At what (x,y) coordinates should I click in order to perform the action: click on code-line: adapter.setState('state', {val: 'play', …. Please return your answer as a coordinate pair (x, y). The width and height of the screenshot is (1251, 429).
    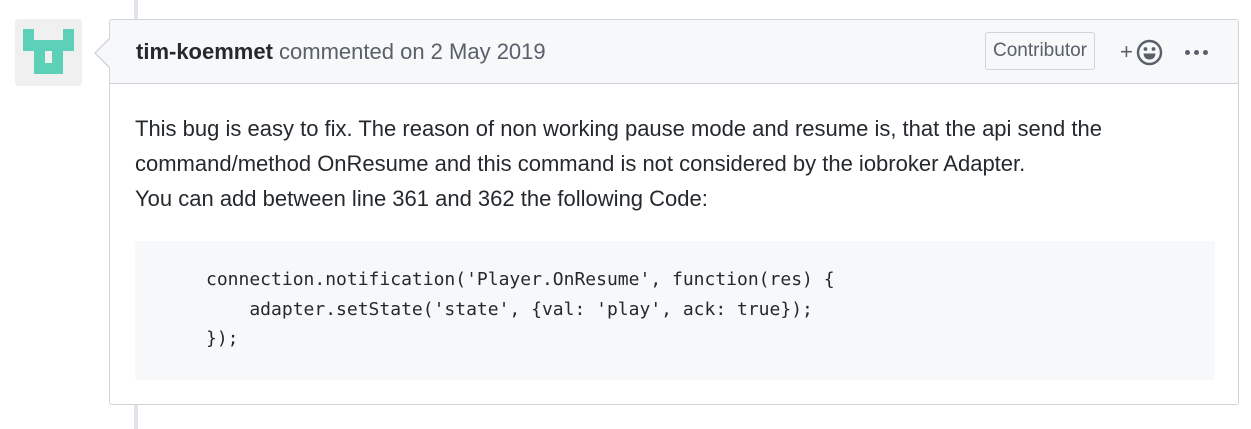
    Looking at the image, I should click on (509, 309).